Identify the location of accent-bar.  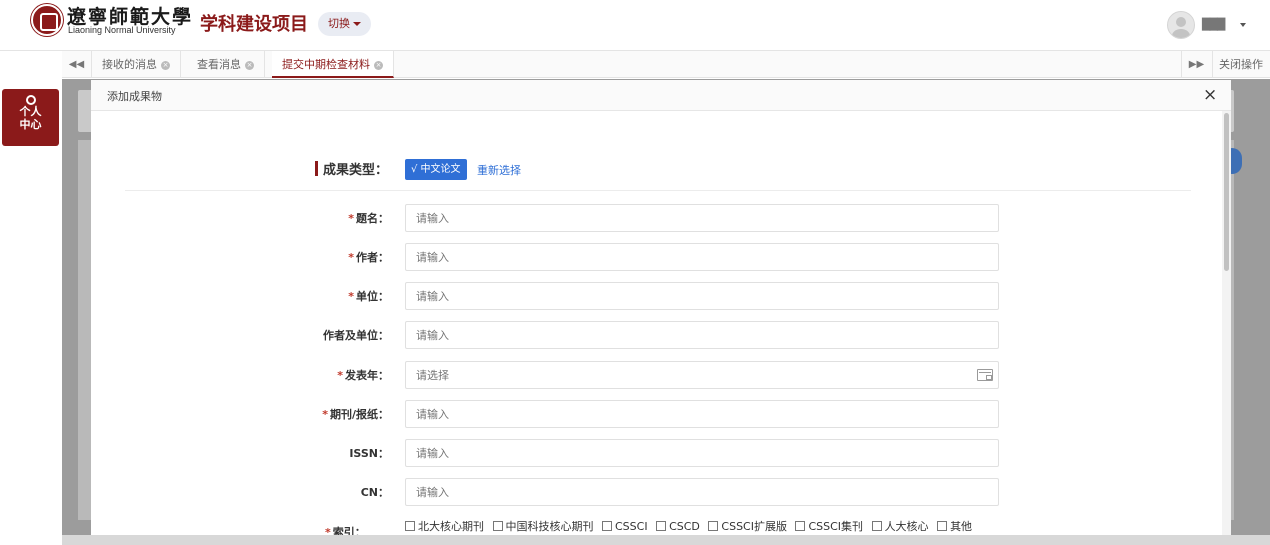
(316, 168).